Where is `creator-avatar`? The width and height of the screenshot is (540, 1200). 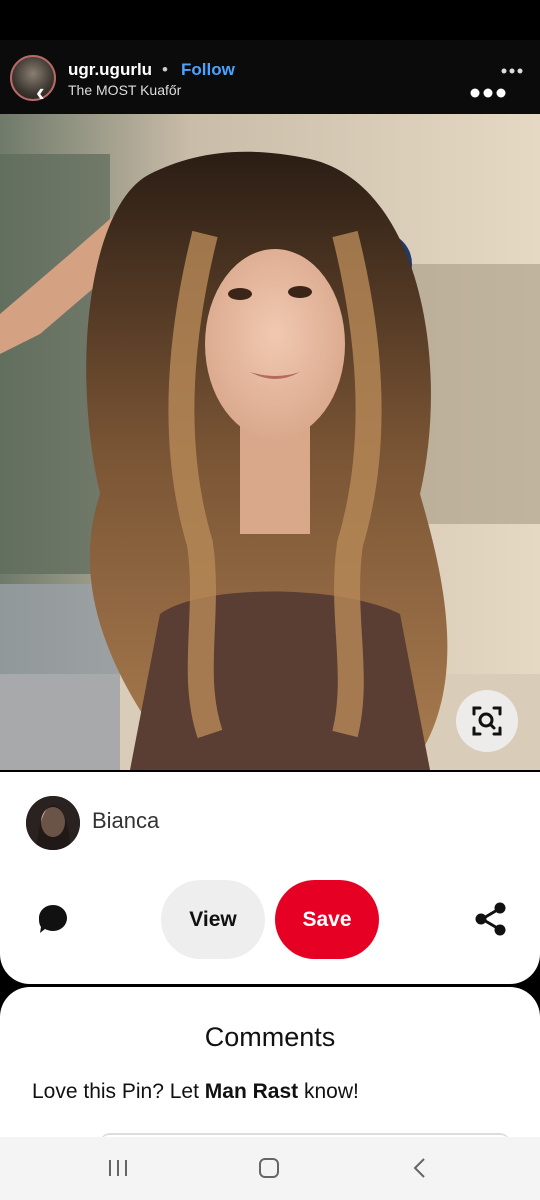
creator-avatar is located at coordinates (53, 823).